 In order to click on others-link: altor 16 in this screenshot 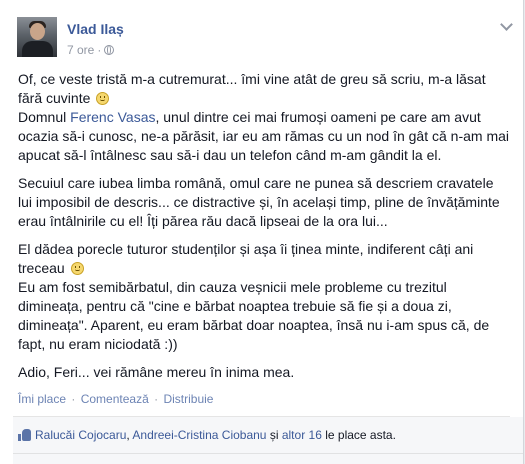, I will do `click(302, 435)`.